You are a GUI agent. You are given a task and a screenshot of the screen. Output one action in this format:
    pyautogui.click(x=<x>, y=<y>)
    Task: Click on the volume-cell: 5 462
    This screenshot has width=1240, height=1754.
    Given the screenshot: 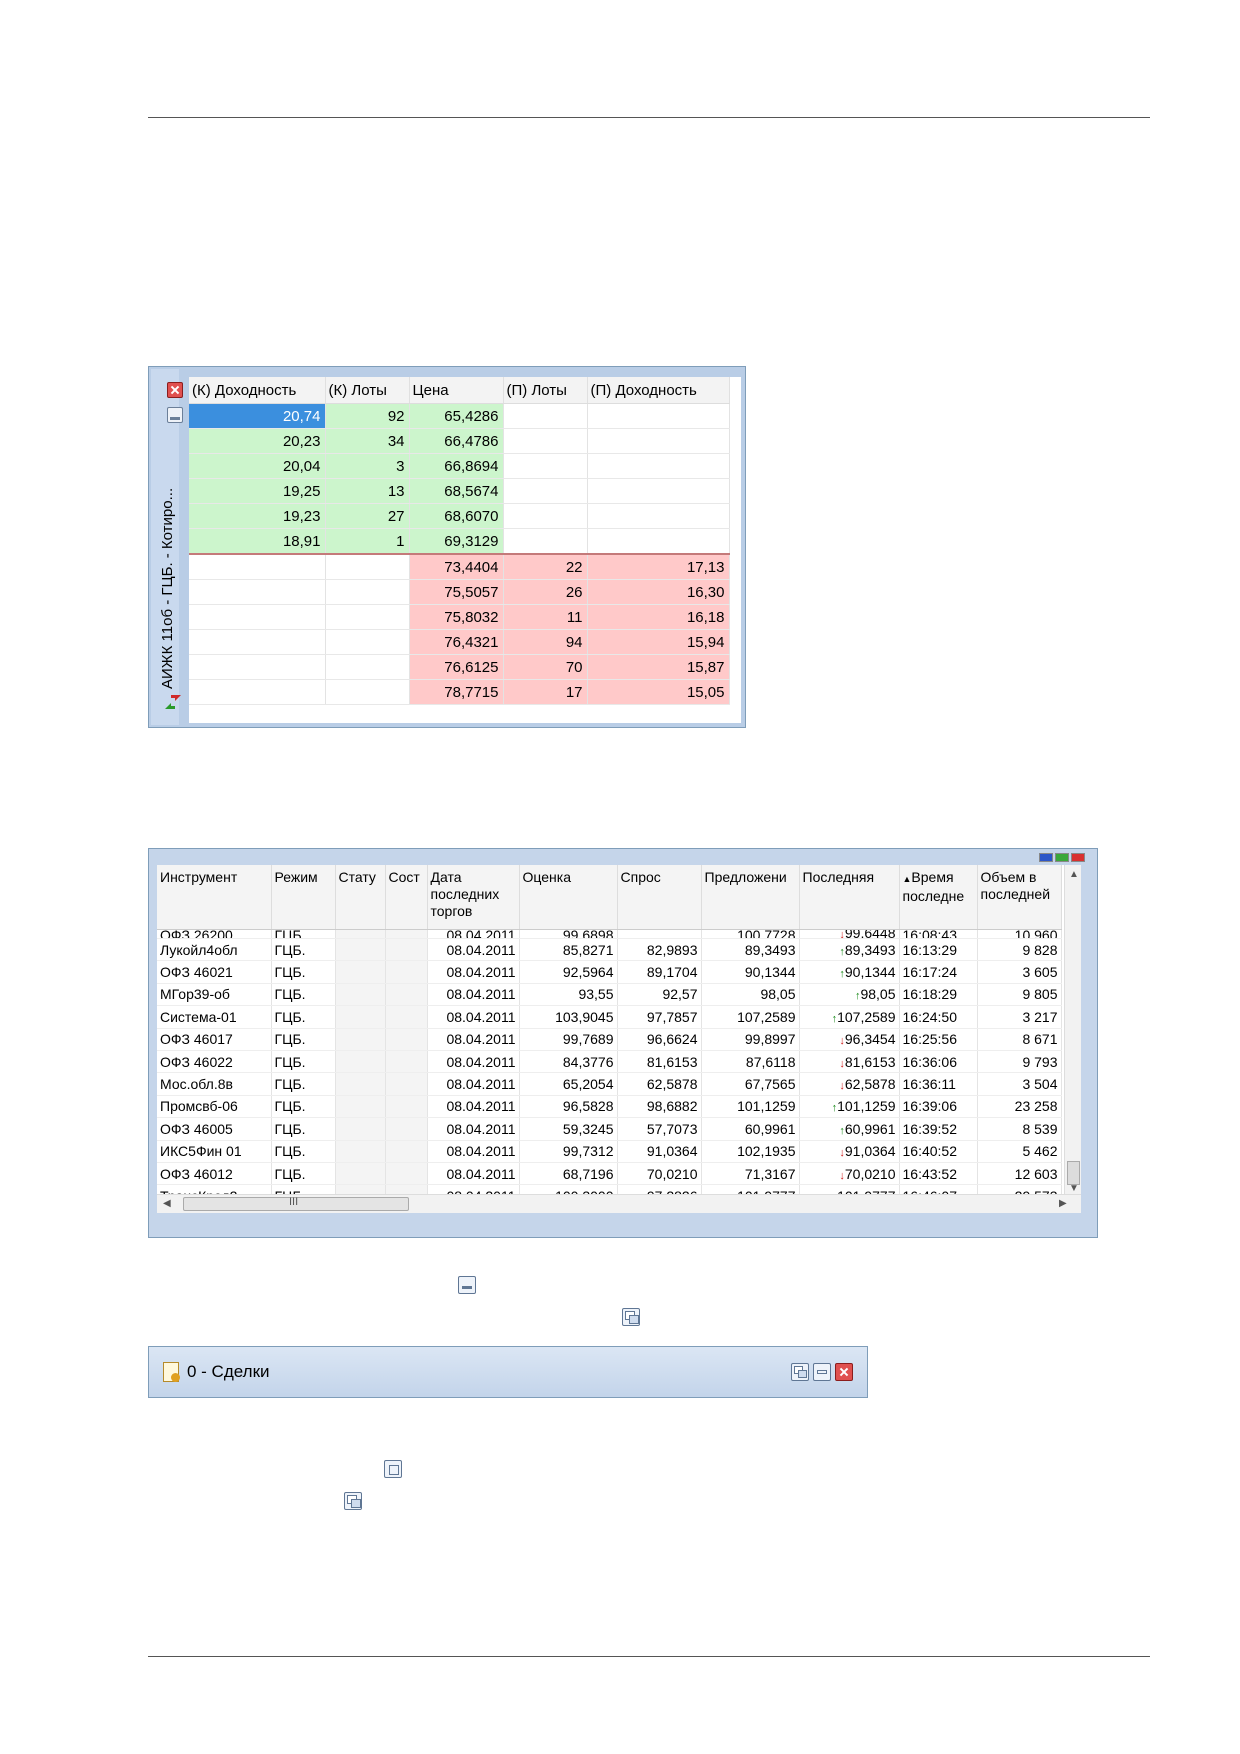 What is the action you would take?
    pyautogui.click(x=1019, y=1151)
    